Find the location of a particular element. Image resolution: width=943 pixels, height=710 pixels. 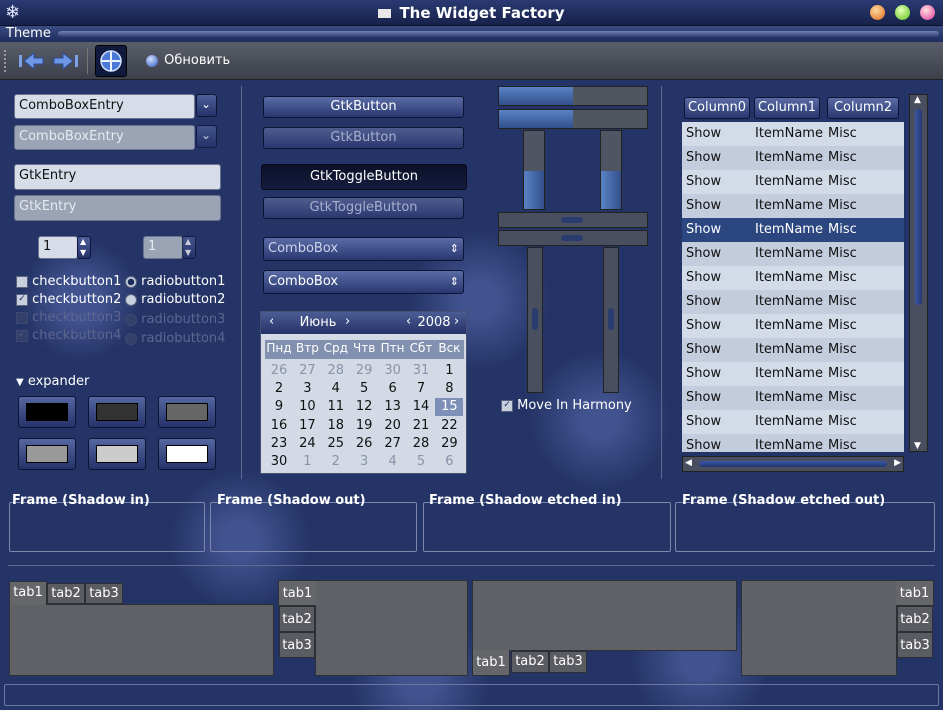

calendar-day: 20 is located at coordinates (393, 426).